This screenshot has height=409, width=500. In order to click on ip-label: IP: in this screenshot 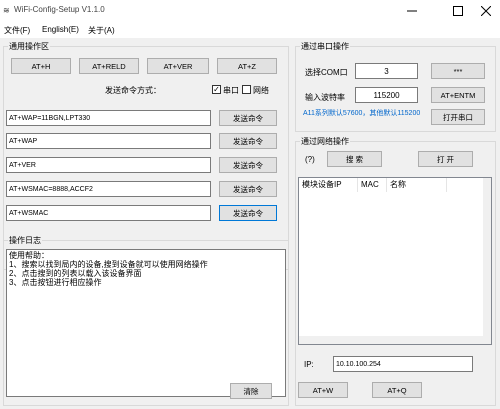, I will do `click(309, 364)`.